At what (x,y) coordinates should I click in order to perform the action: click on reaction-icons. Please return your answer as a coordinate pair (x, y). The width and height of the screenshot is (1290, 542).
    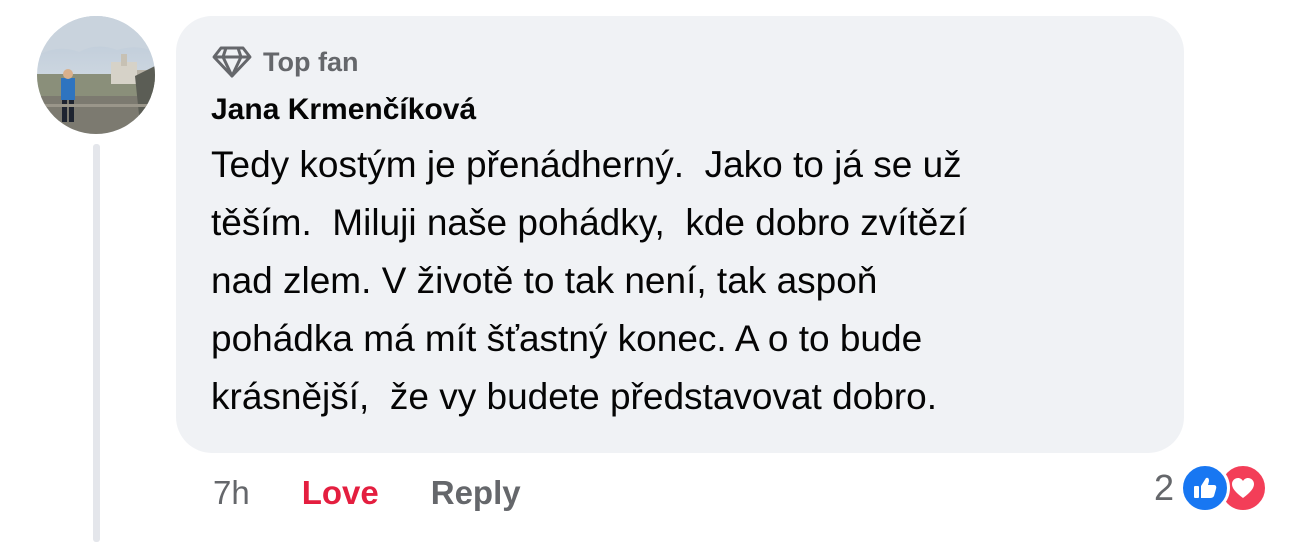
    Looking at the image, I should click on (1224, 488).